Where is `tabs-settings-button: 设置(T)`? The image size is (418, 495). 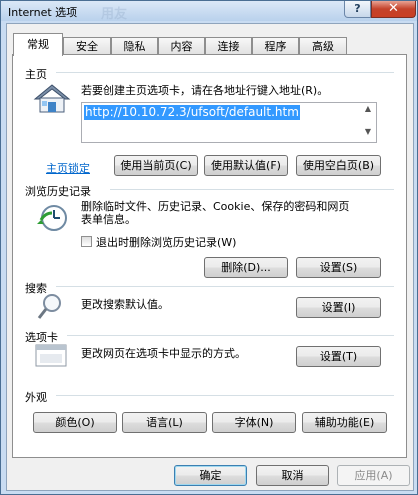
tabs-settings-button: 设置(T) is located at coordinates (338, 356).